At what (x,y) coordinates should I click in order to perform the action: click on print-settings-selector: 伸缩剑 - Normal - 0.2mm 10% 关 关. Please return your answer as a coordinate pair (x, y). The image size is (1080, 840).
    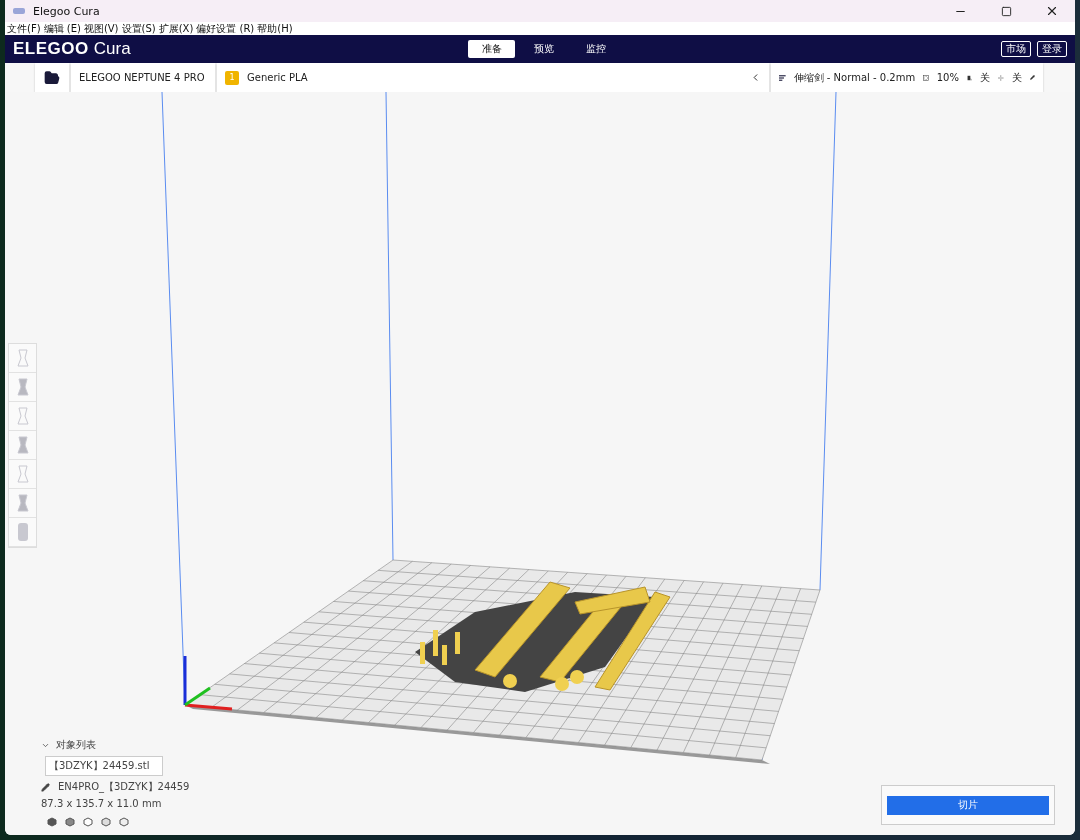
    Looking at the image, I should click on (907, 77).